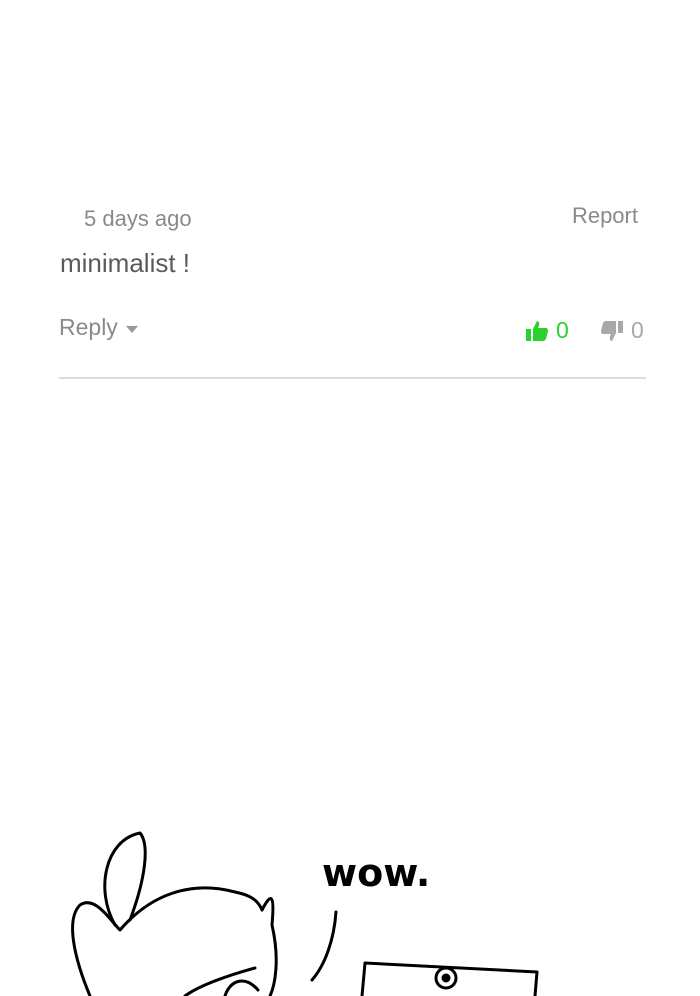 The width and height of the screenshot is (700, 996). I want to click on comic-drawing: wow., so click(305, 913).